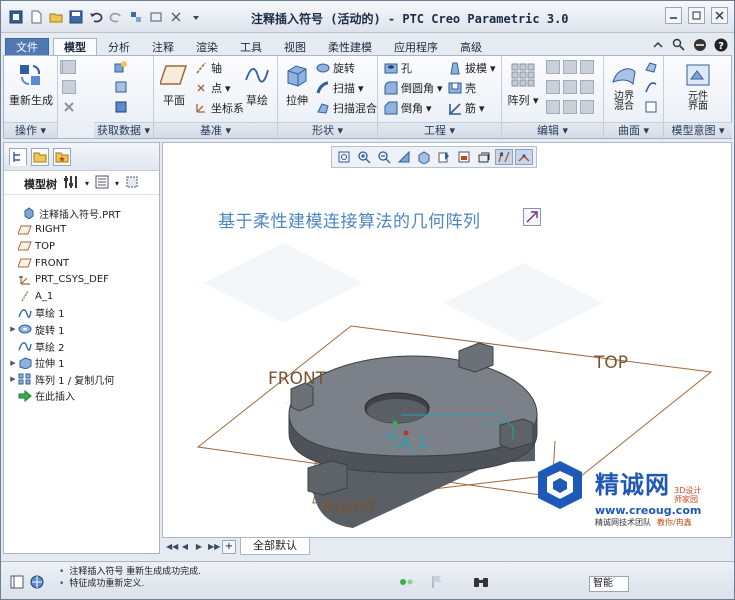  Describe the element at coordinates (698, 86) in the screenshot. I see `component-interface-button: 元件 界面` at that location.